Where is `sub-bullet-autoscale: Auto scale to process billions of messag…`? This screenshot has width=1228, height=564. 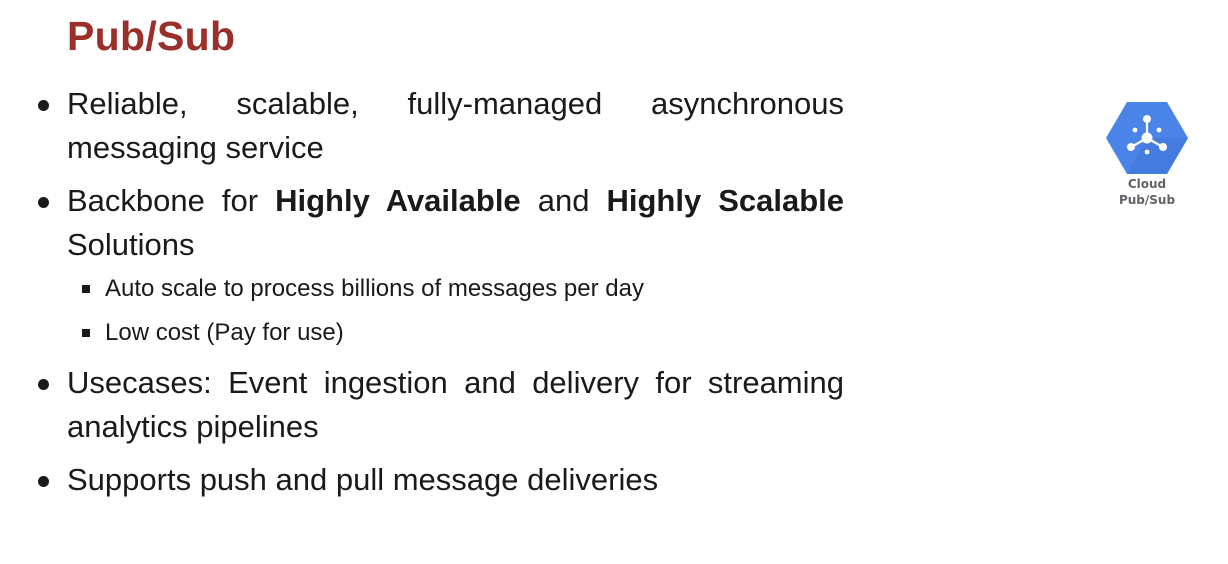 sub-bullet-autoscale: Auto scale to process billions of messag… is located at coordinates (463, 289).